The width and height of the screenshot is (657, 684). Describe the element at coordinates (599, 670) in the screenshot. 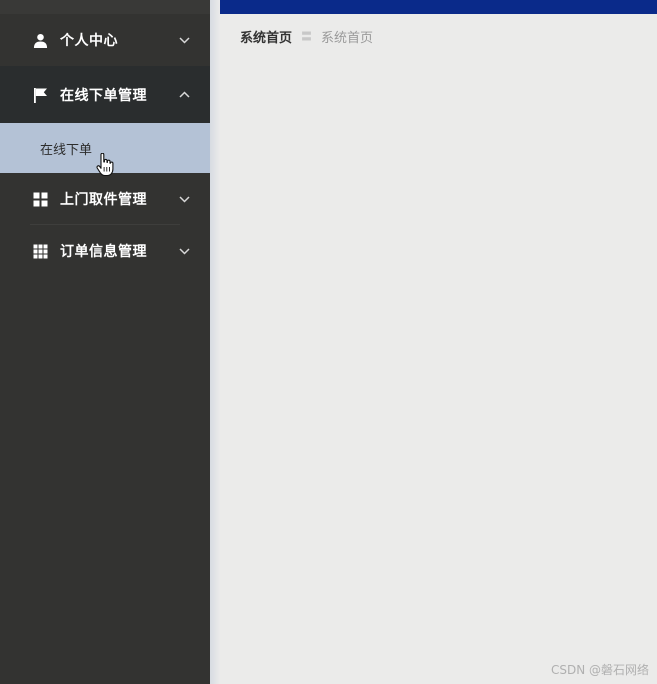

I see `watermark-text: CSDN @磐石网络` at that location.